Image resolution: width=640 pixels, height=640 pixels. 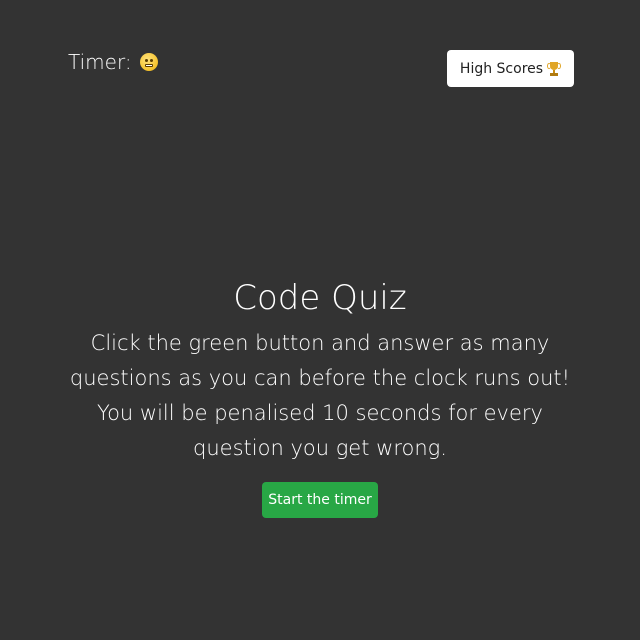 What do you see at coordinates (501, 68) in the screenshot?
I see `high-scores-label: High Scores` at bounding box center [501, 68].